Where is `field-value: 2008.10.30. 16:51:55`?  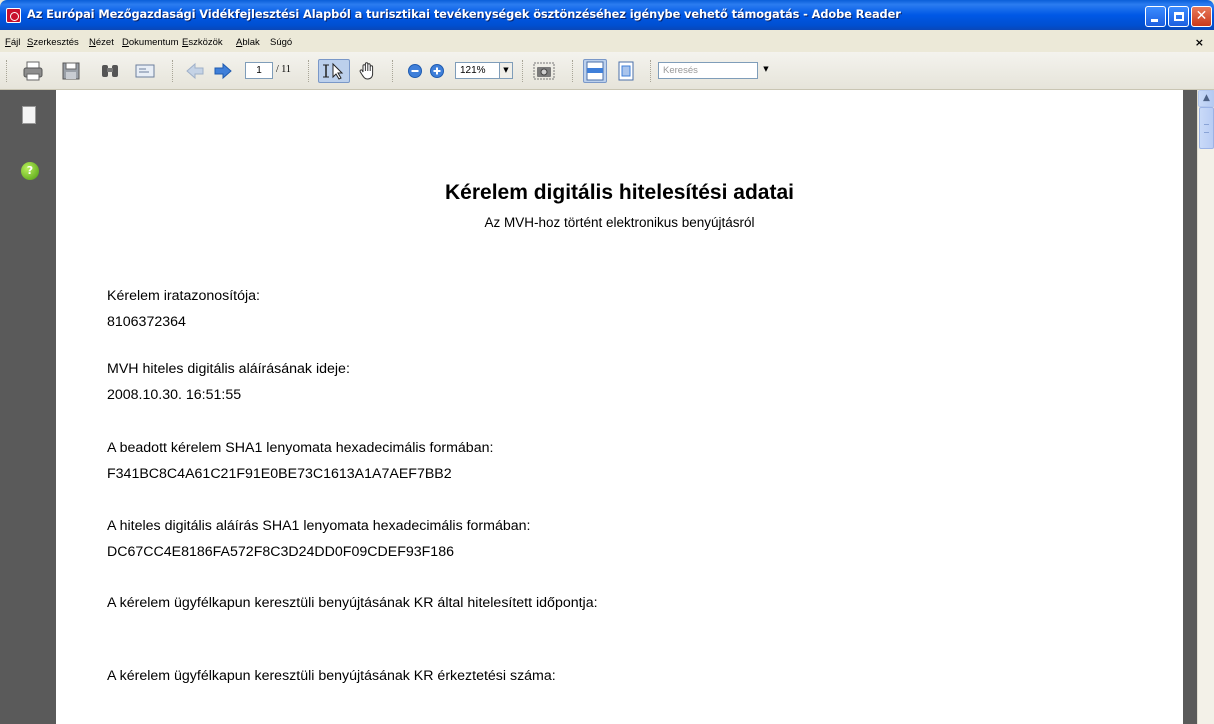 field-value: 2008.10.30. 16:51:55 is located at coordinates (174, 395).